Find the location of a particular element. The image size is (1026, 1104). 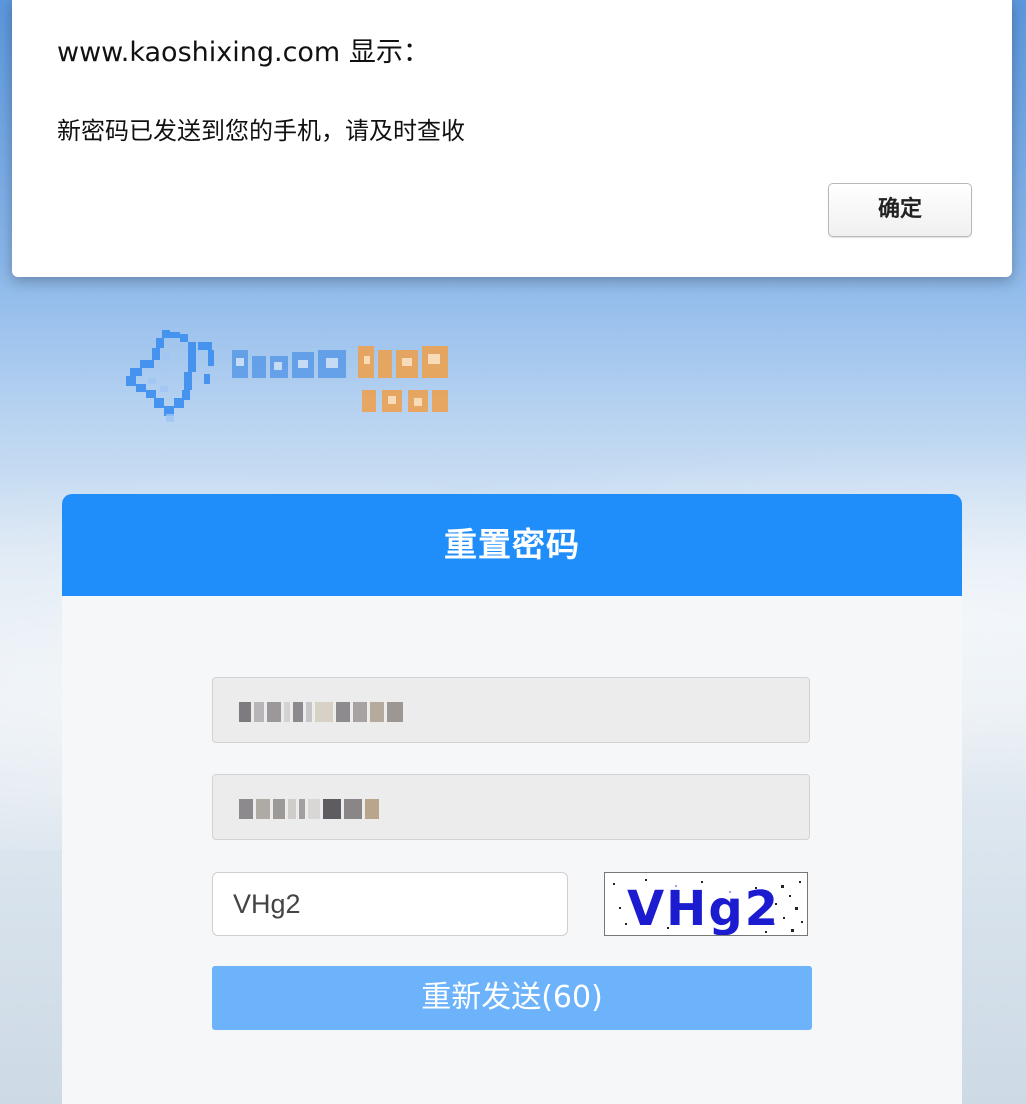

captcha-text: VHg2 is located at coordinates (703, 908).